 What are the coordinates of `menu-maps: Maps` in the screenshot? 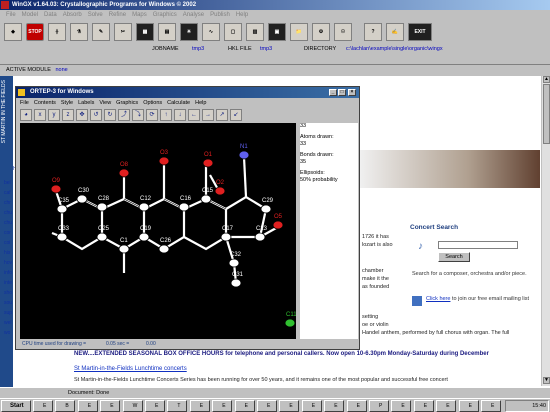 It's located at (139, 15).